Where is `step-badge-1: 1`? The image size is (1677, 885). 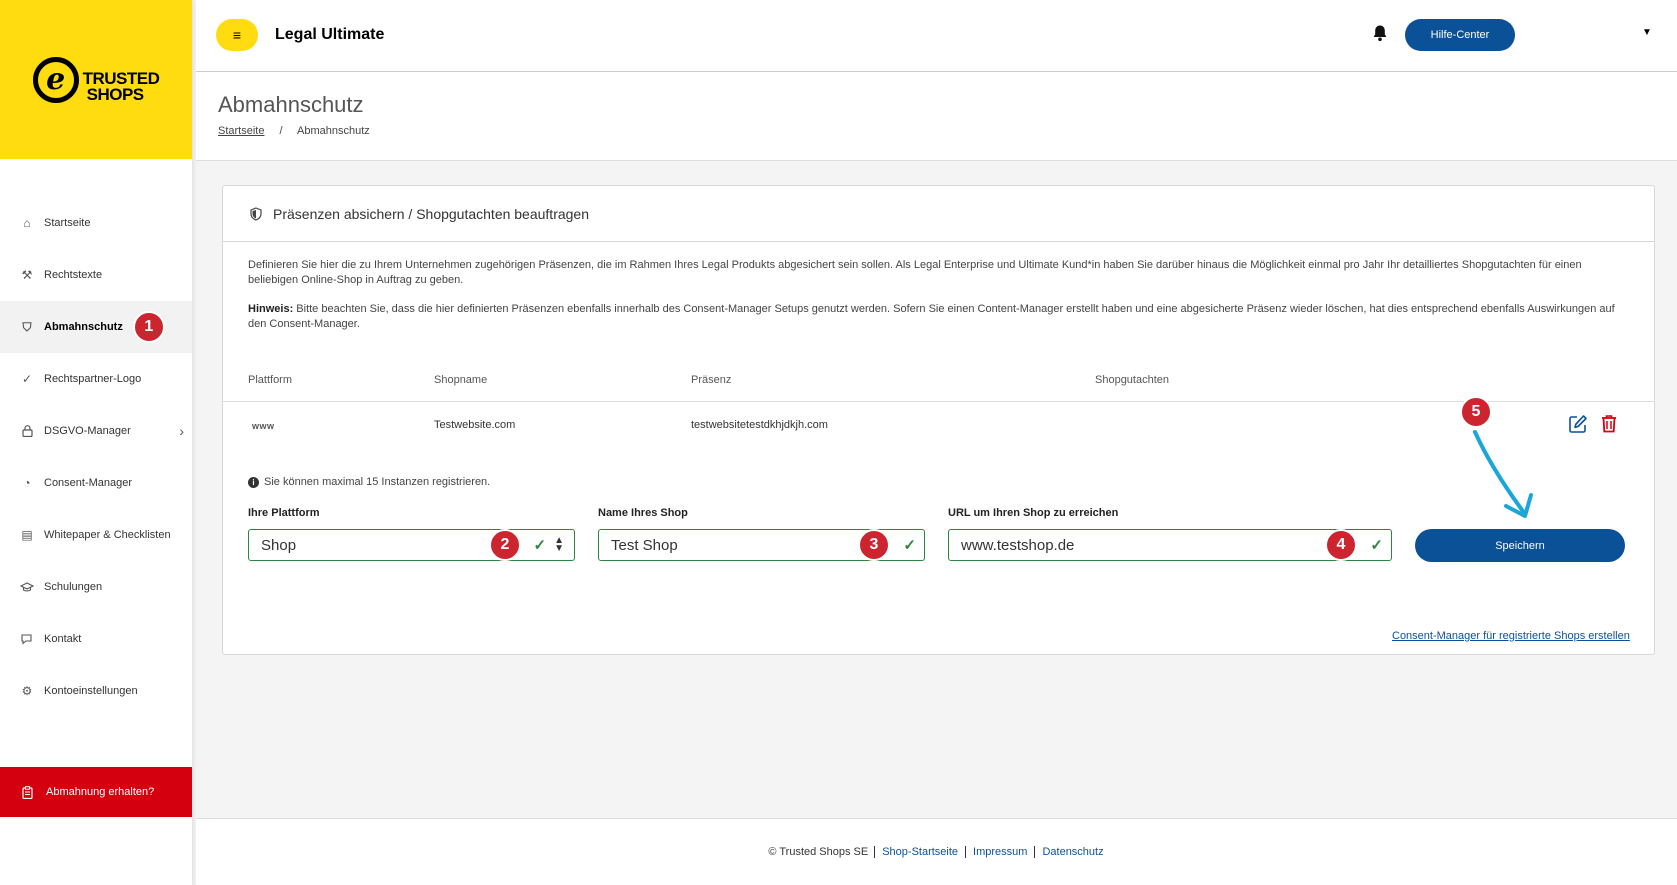
step-badge-1: 1 is located at coordinates (148, 327).